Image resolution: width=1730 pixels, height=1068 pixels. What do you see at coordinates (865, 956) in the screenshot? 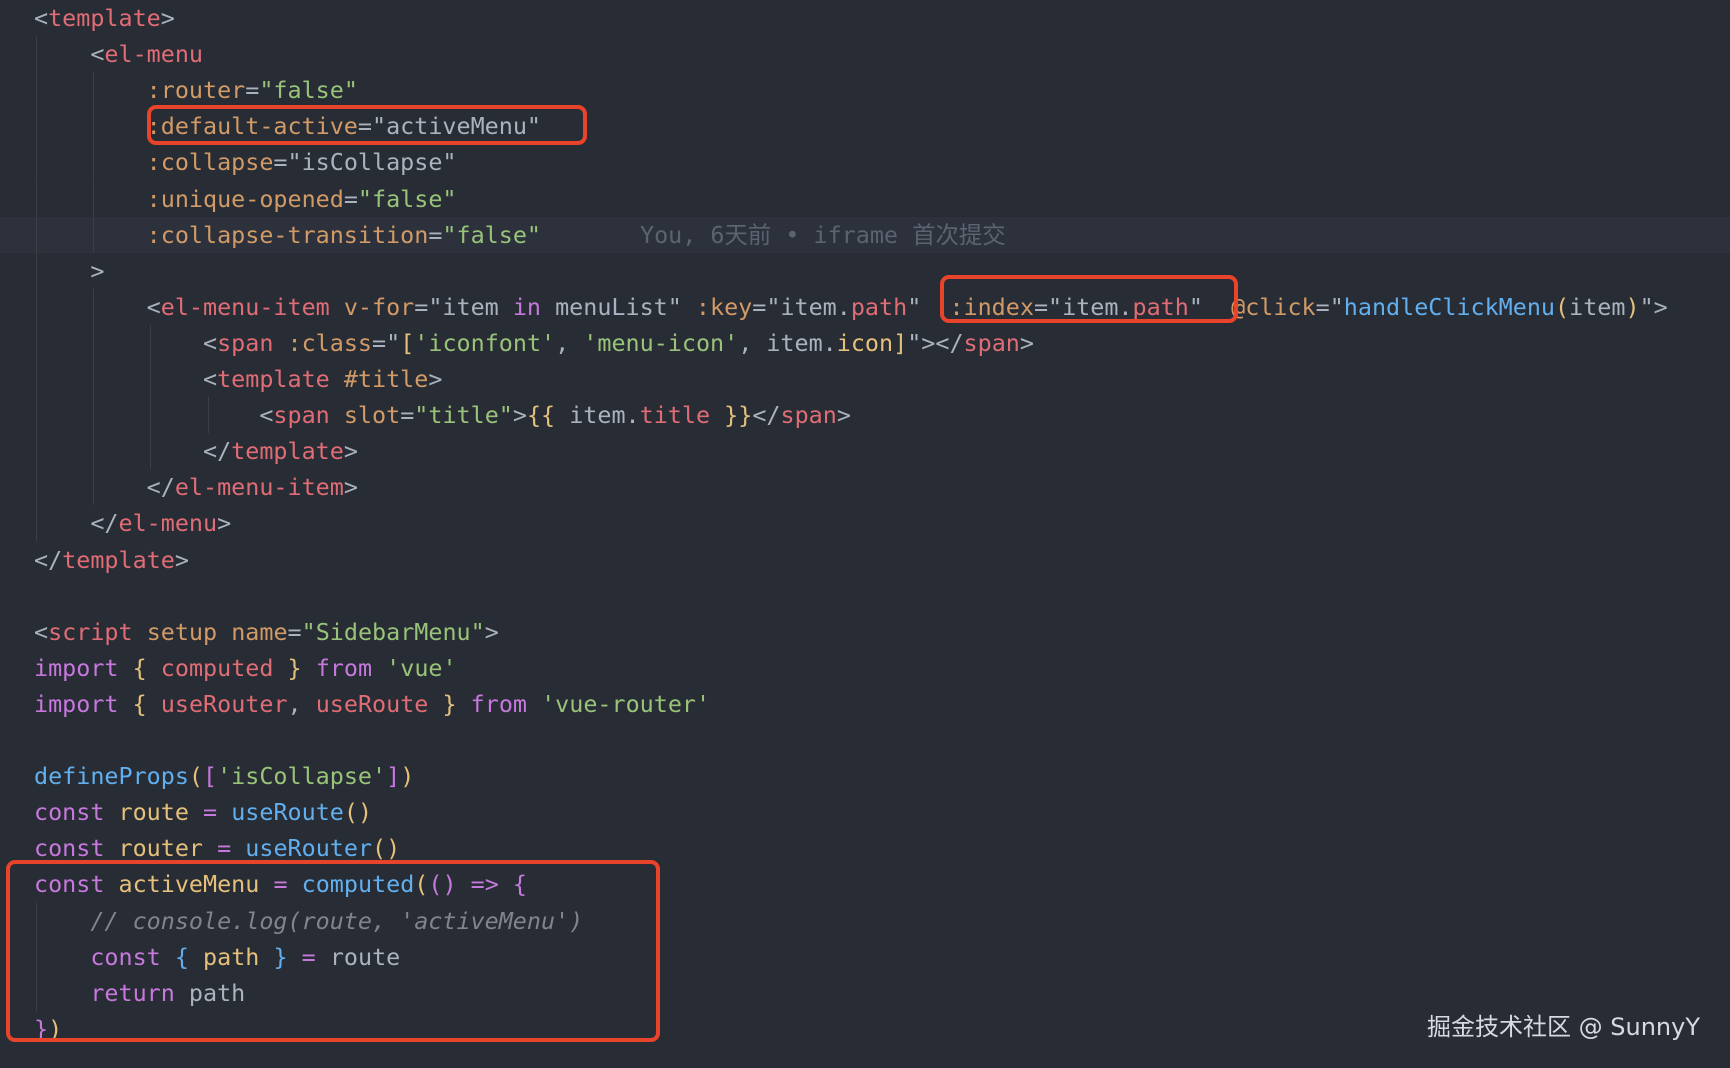
I see `code-line: const { path } = route` at bounding box center [865, 956].